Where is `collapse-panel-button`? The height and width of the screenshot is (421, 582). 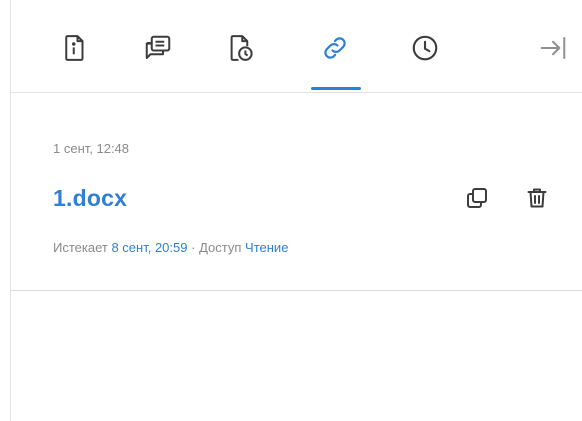
collapse-panel-button is located at coordinates (553, 48).